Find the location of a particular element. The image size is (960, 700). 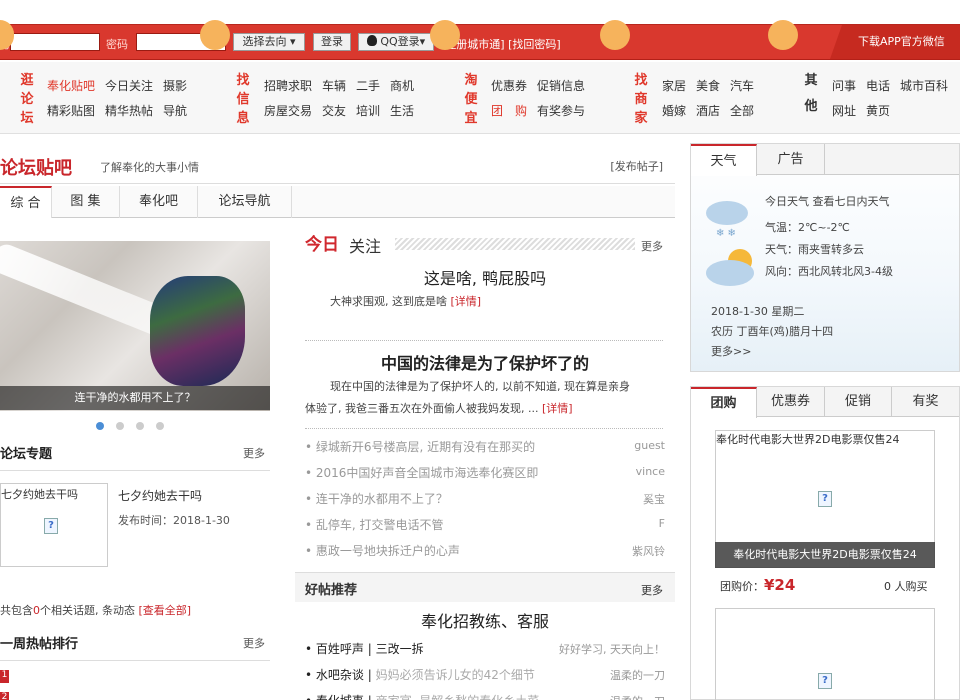

destination-select: 选择去向 ▾ is located at coordinates (269, 42).